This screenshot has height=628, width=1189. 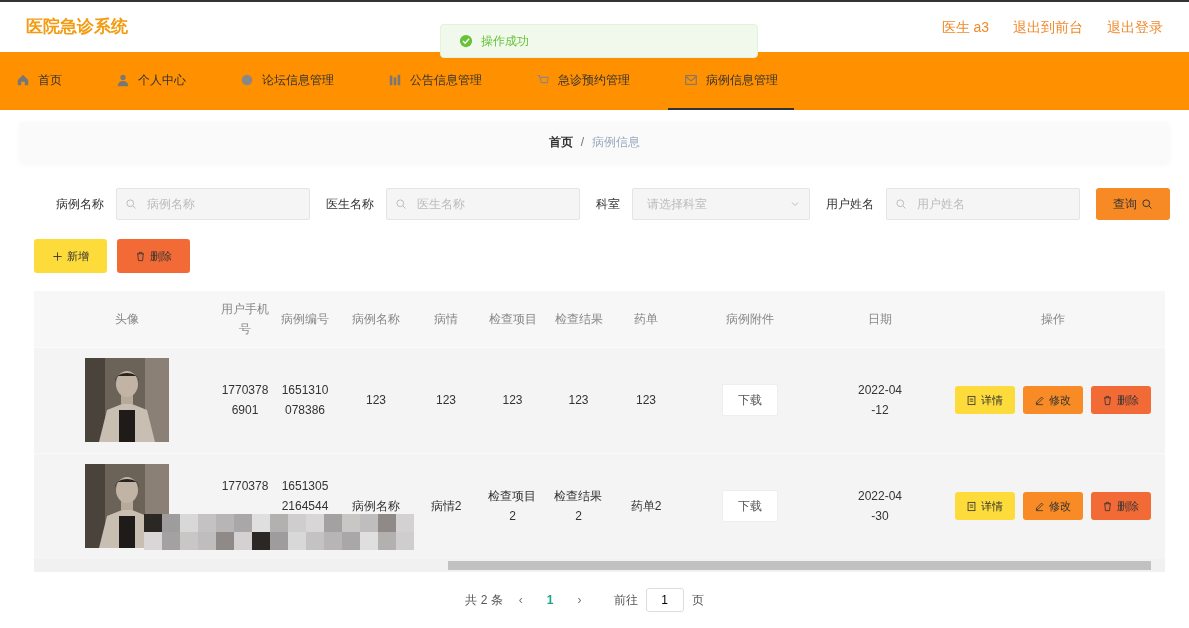 What do you see at coordinates (731, 81) in the screenshot?
I see `nav-tab: 病例信息管理` at bounding box center [731, 81].